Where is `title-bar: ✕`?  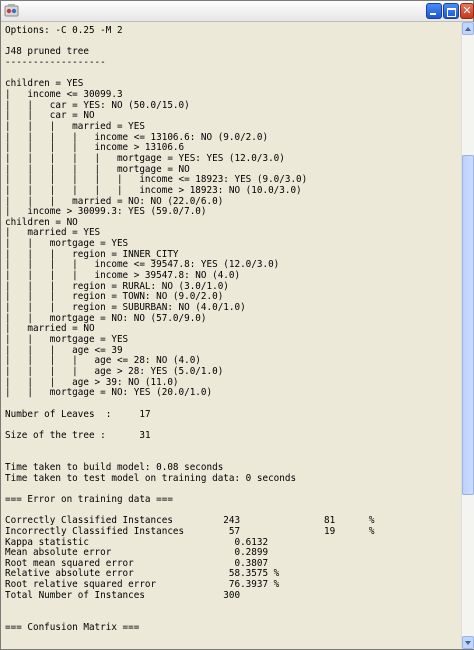 title-bar: ✕ is located at coordinates (237, 11).